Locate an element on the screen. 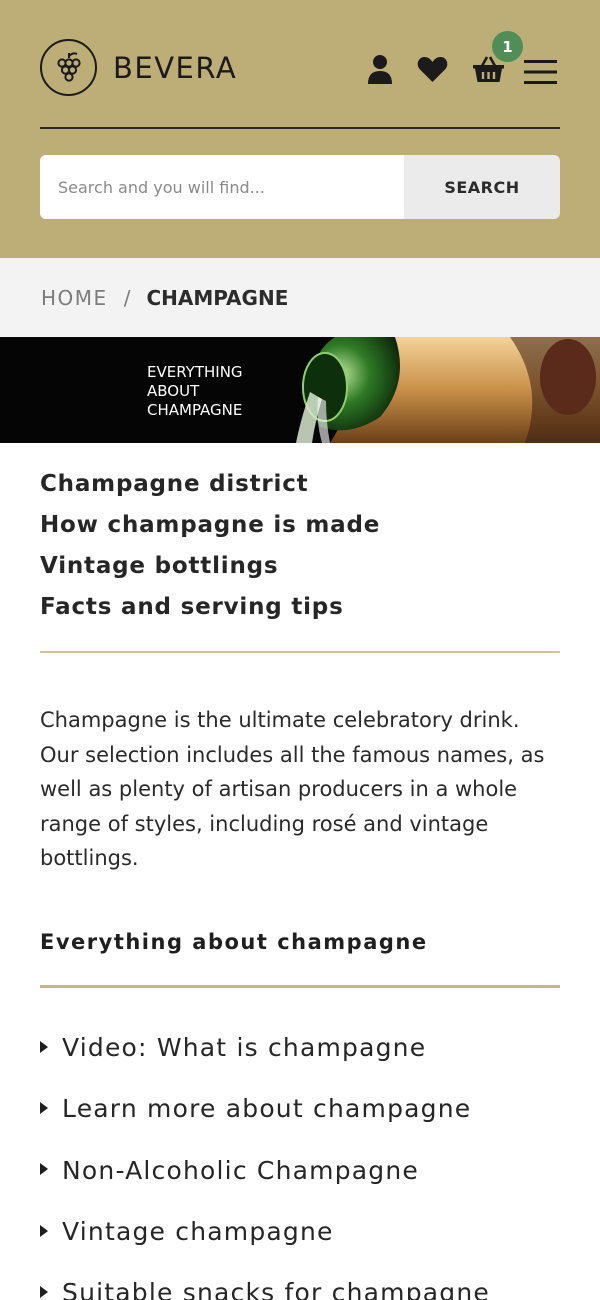 The width and height of the screenshot is (600, 1300). list-item: Non-Alcoholic Champagne is located at coordinates (300, 1170).